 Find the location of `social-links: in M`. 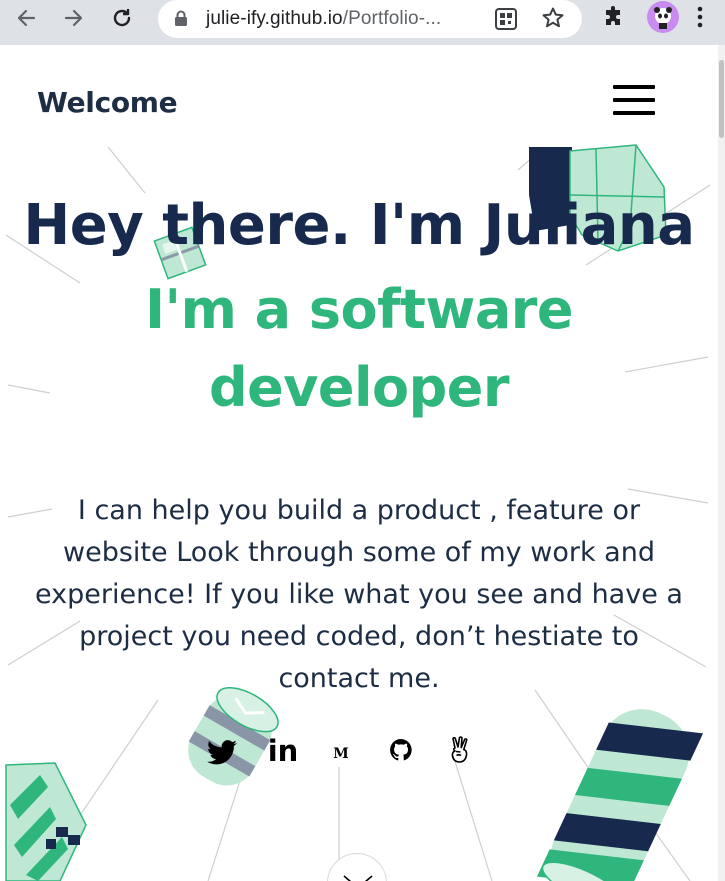

social-links: in M is located at coordinates (359, 753).